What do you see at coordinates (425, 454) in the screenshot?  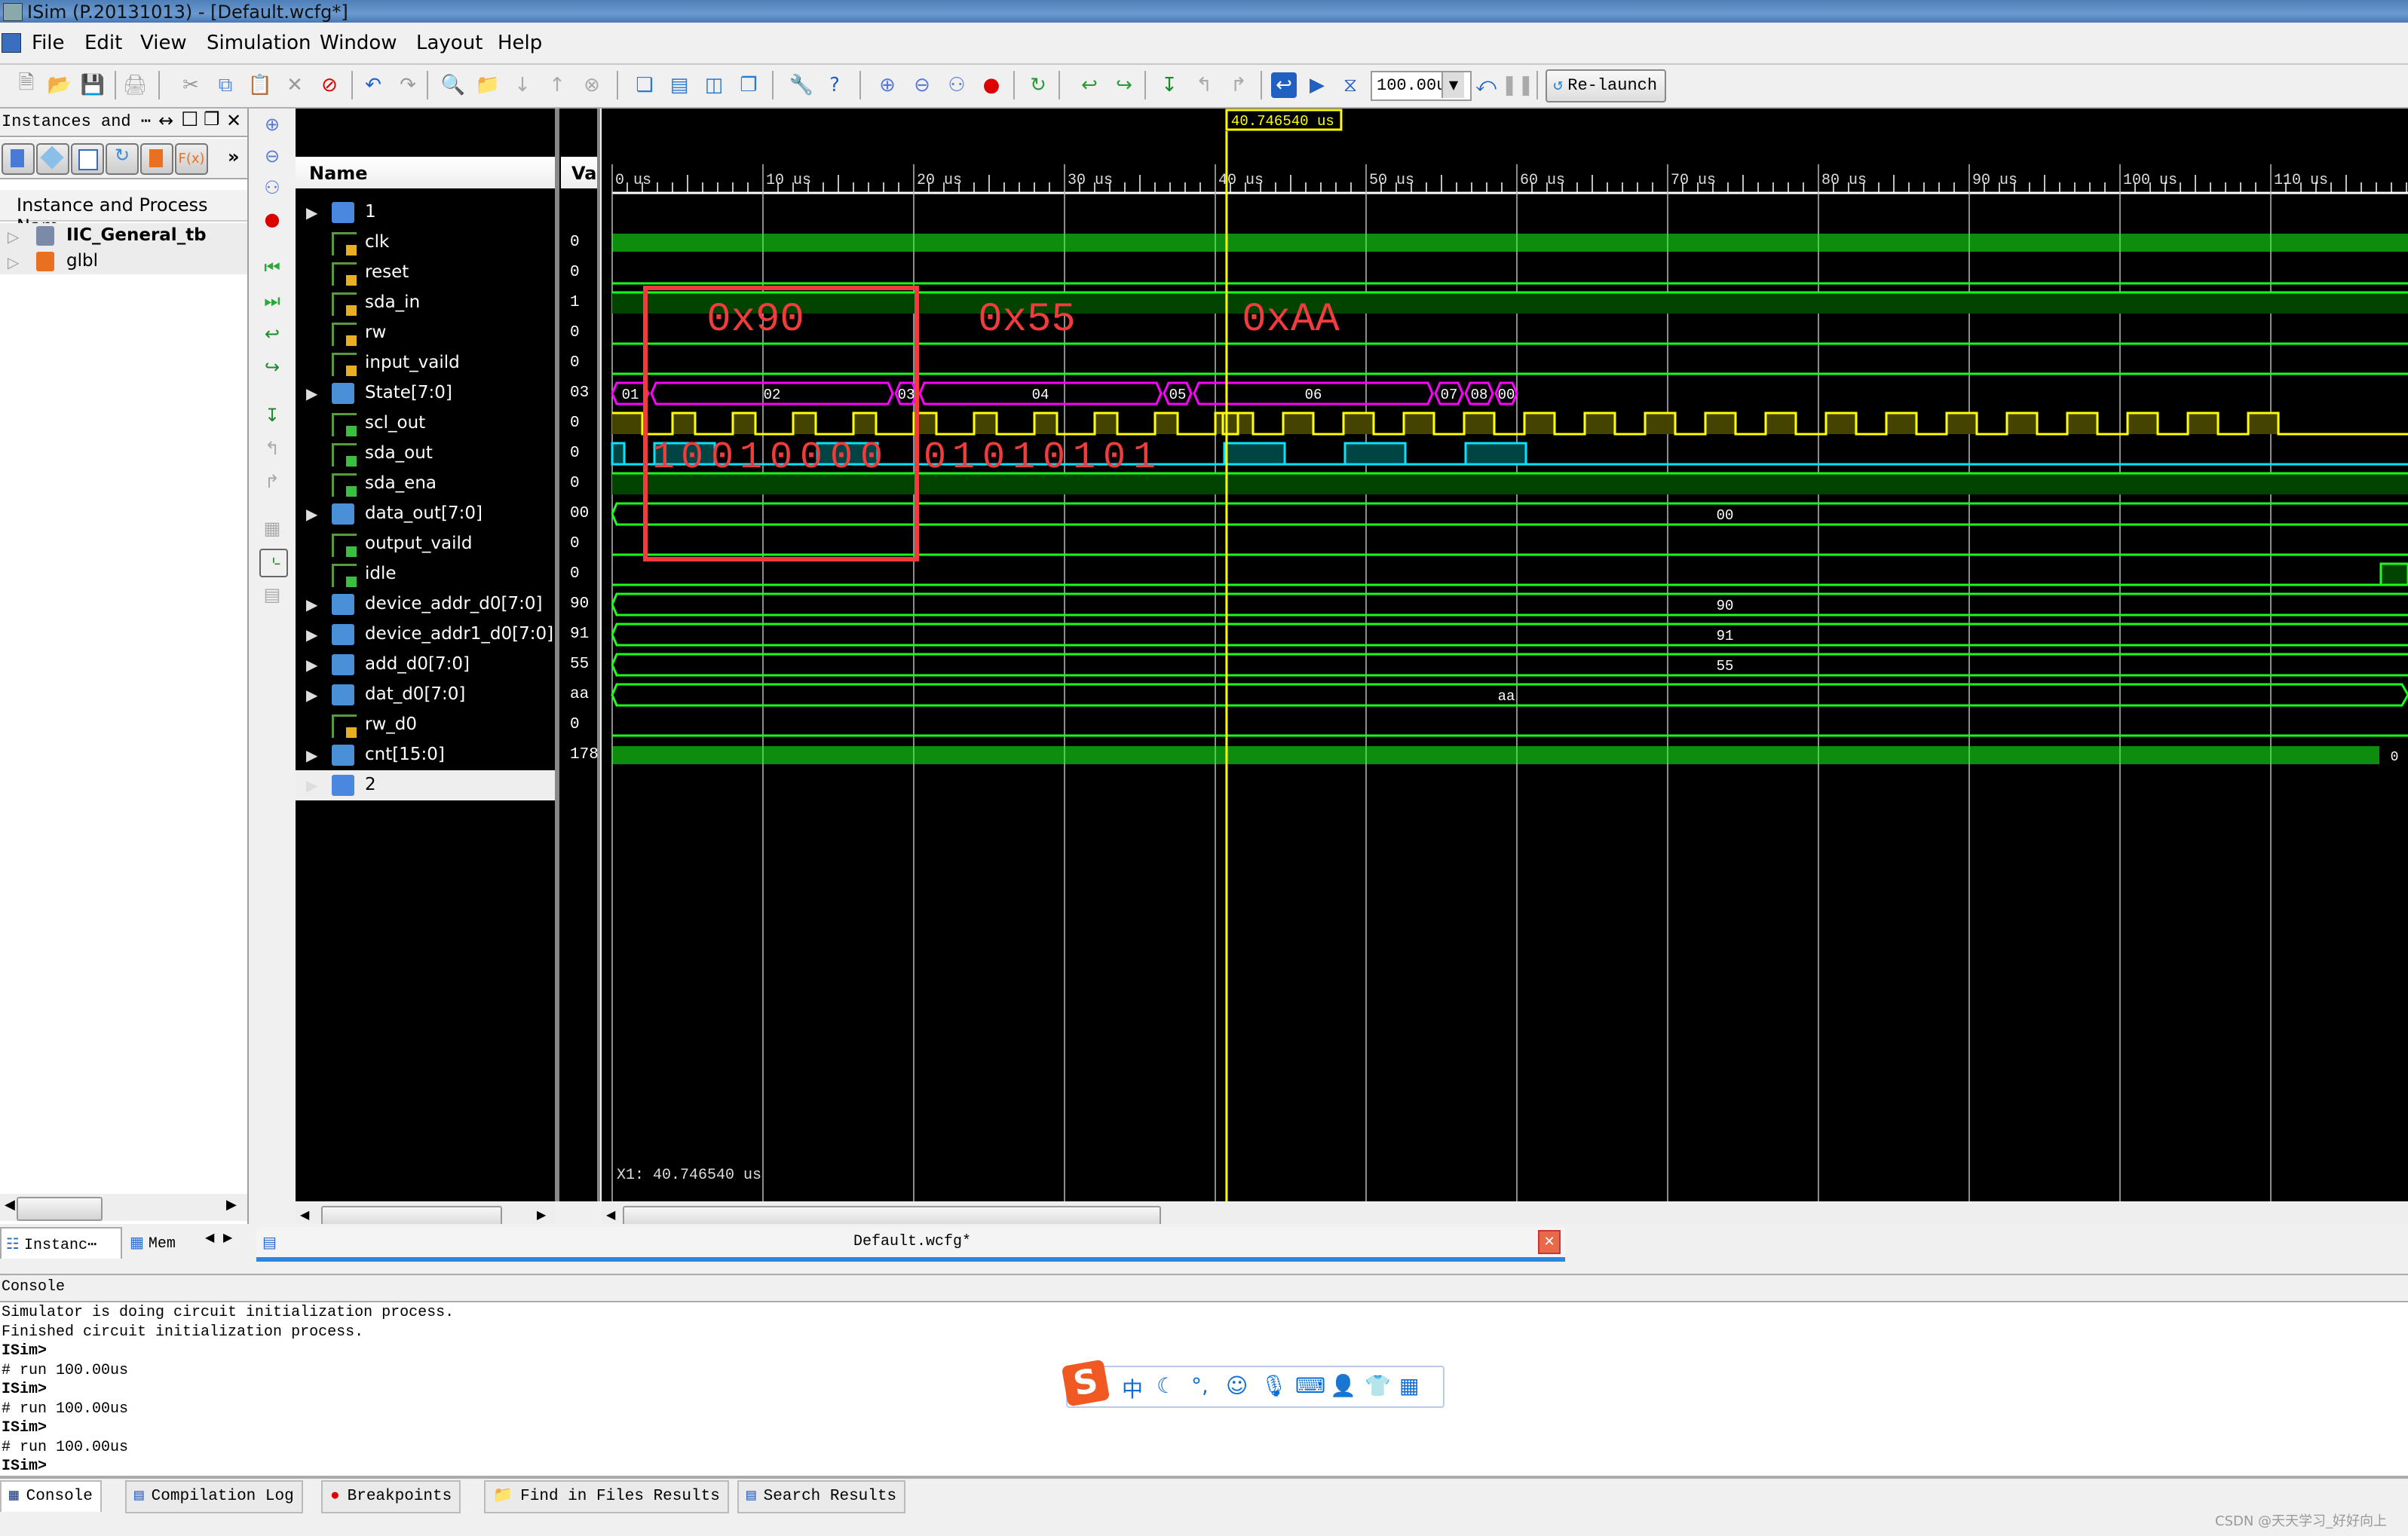 I see `signal-row: sda_out` at bounding box center [425, 454].